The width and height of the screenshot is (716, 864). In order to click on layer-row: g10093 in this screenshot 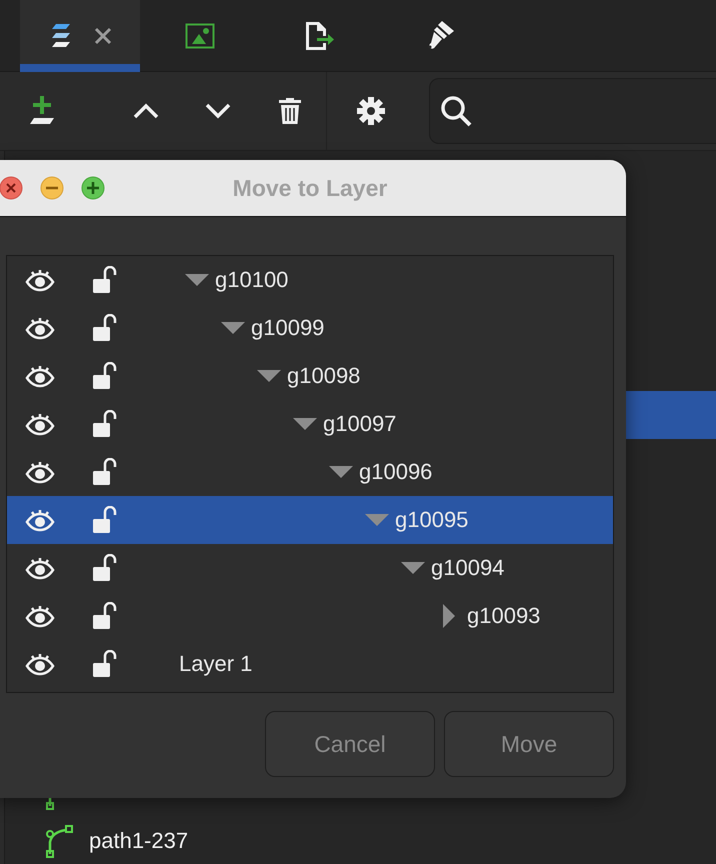, I will do `click(310, 616)`.